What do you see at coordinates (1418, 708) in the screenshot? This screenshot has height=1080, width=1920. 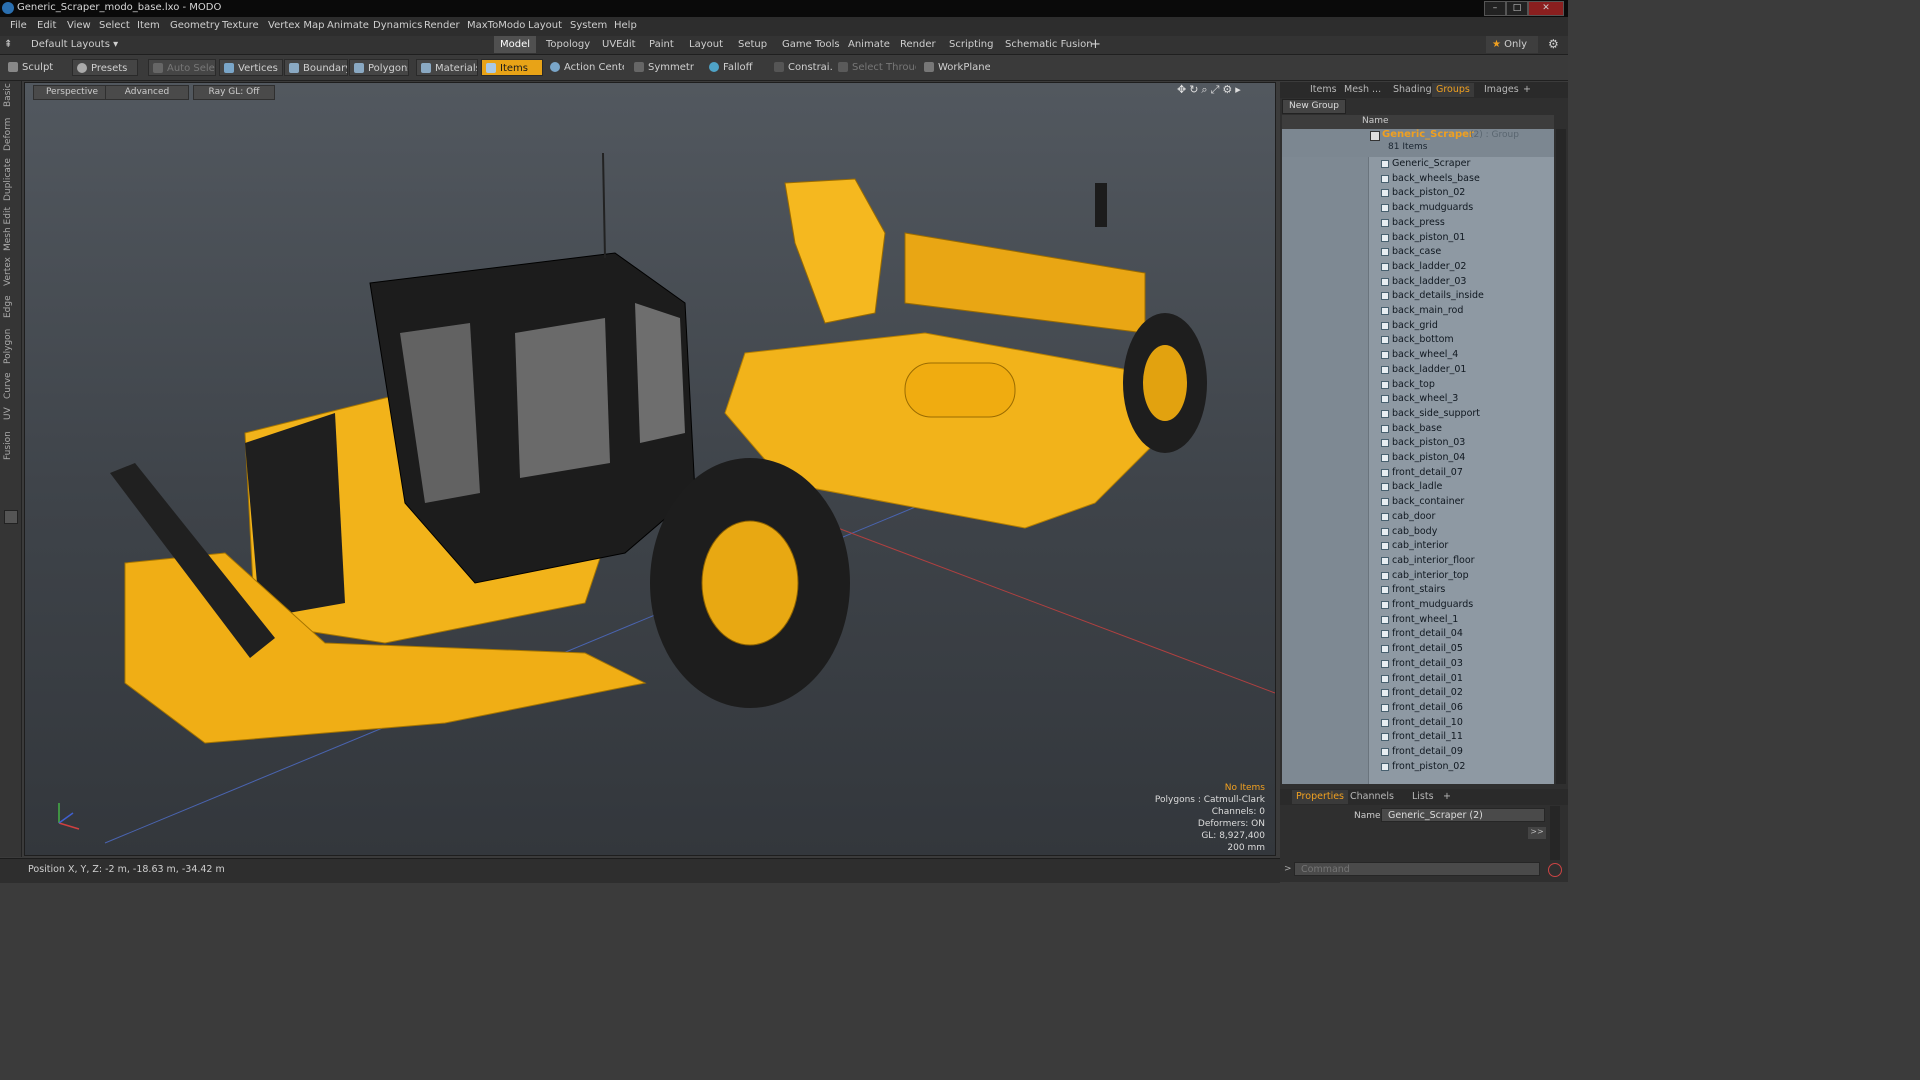 I see `list-item: front_detail_06` at bounding box center [1418, 708].